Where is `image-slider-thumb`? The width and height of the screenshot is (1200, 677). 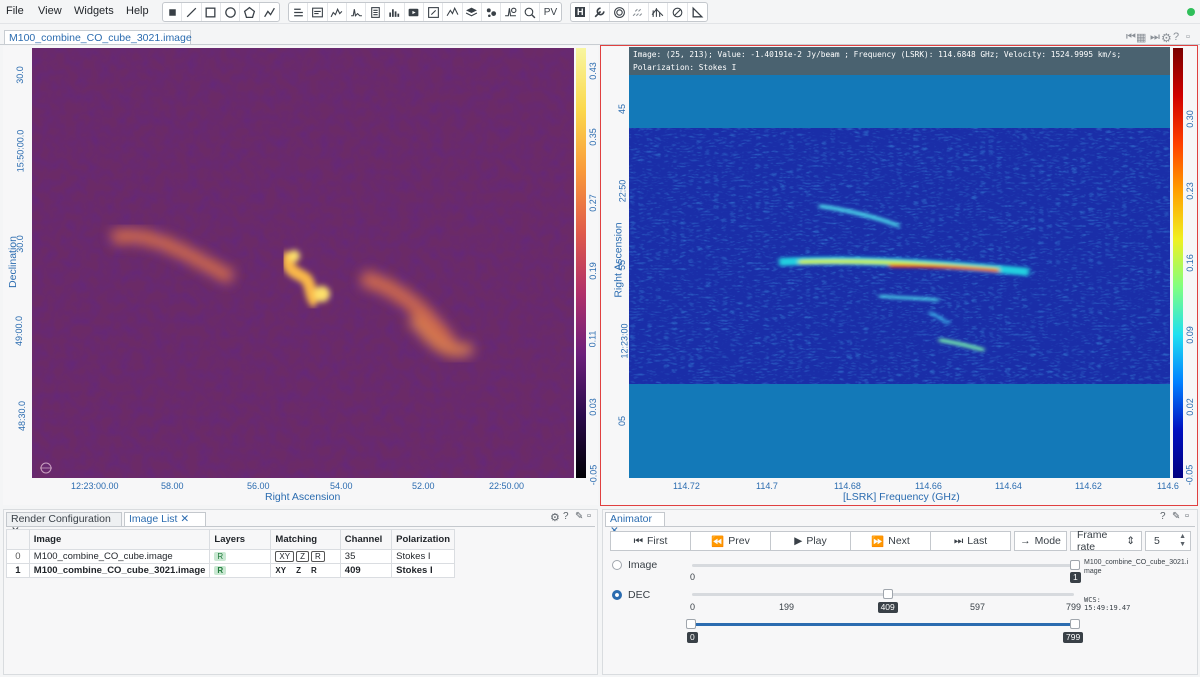 image-slider-thumb is located at coordinates (1075, 565).